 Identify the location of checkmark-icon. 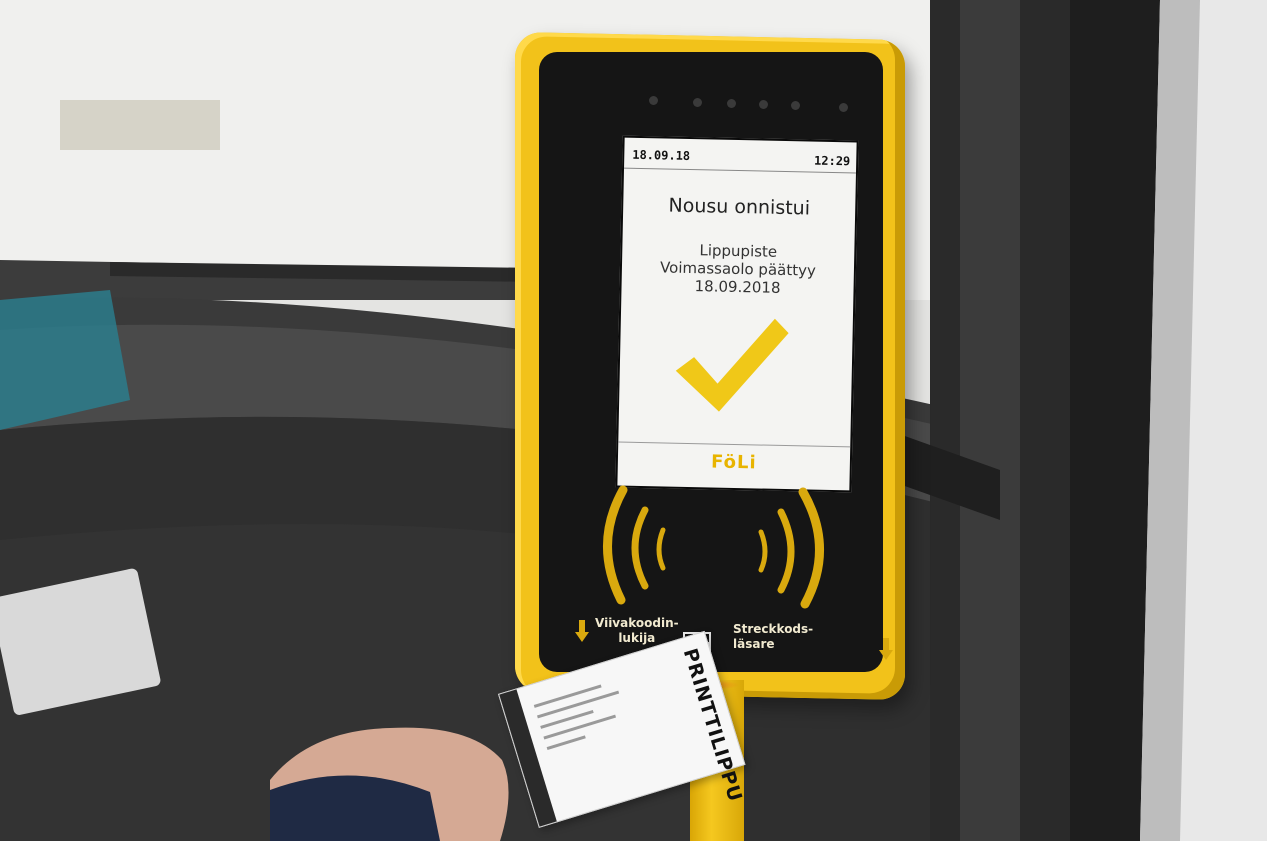
(732, 365).